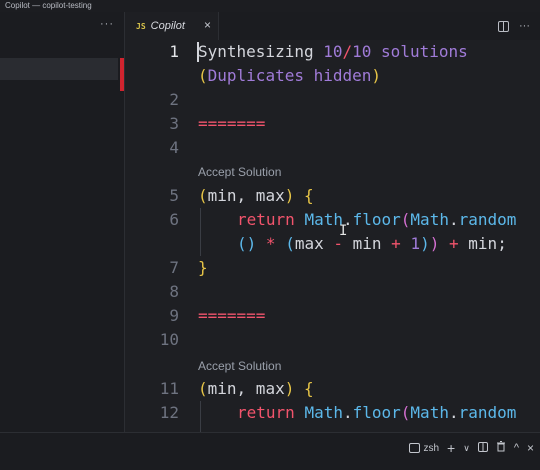 The height and width of the screenshot is (470, 540). I want to click on code-line: 8, so click(332, 292).